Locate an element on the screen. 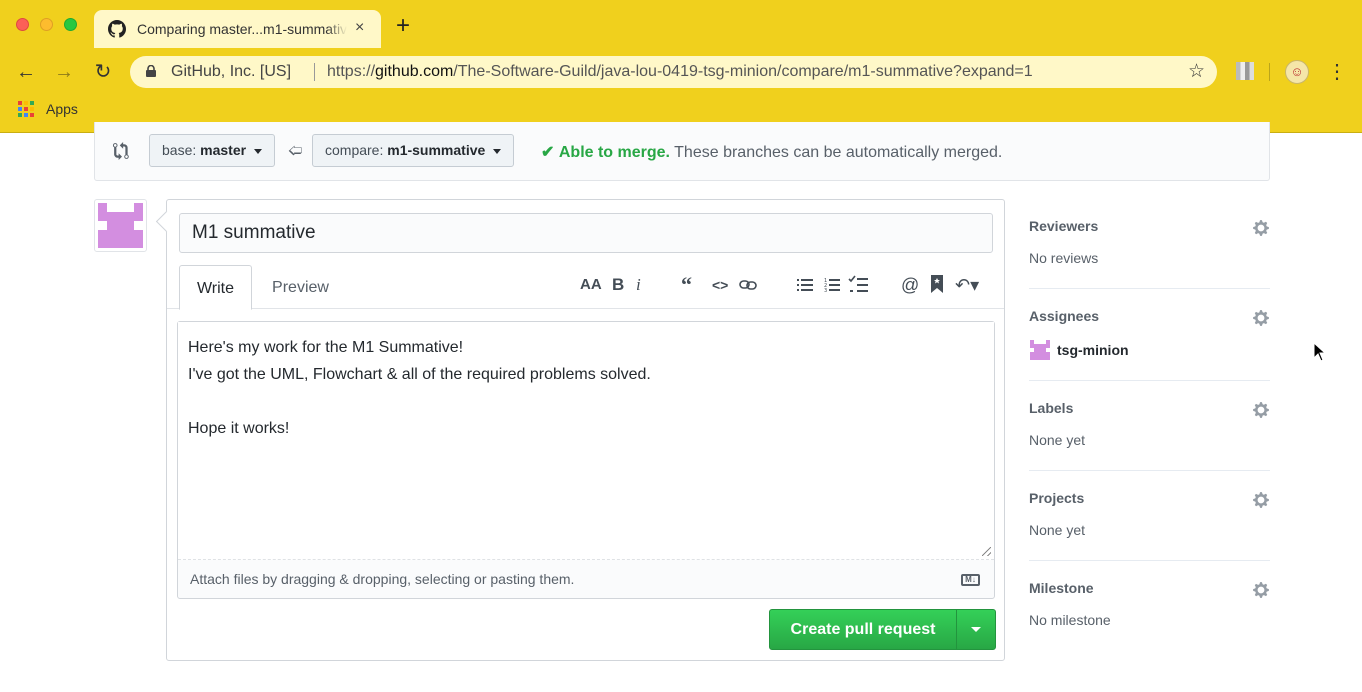 This screenshot has height=692, width=1362. mouse-cursor-icon is located at coordinates (1320, 352).